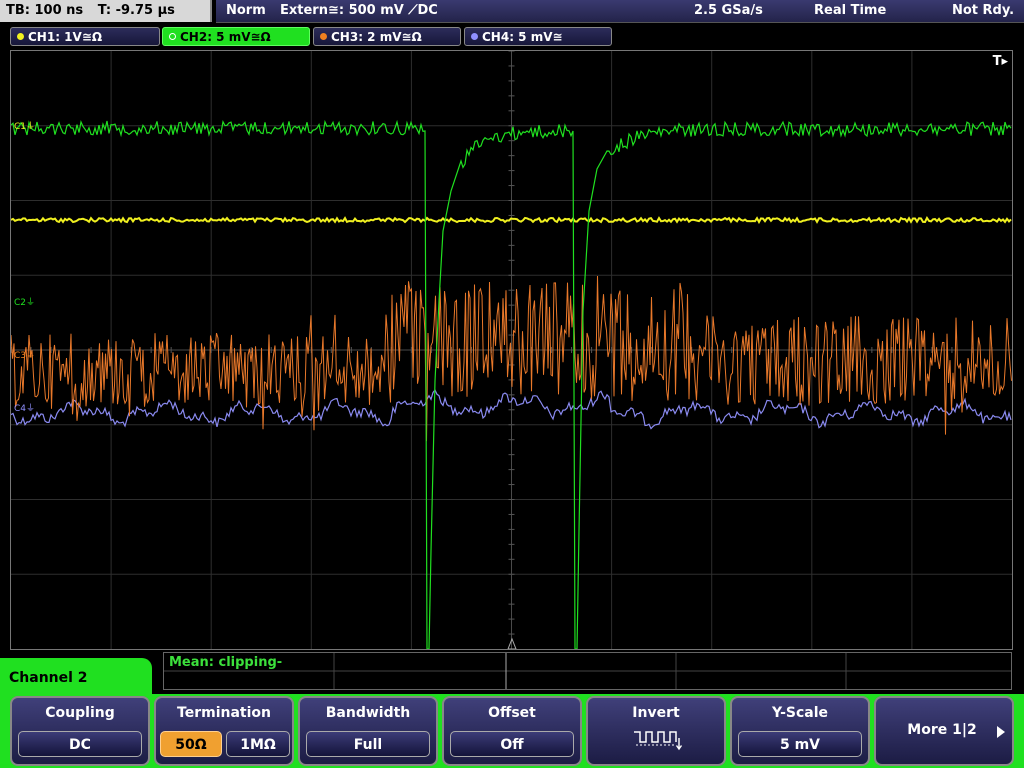 This screenshot has width=1024, height=768. I want to click on more-label: More 1|2, so click(942, 730).